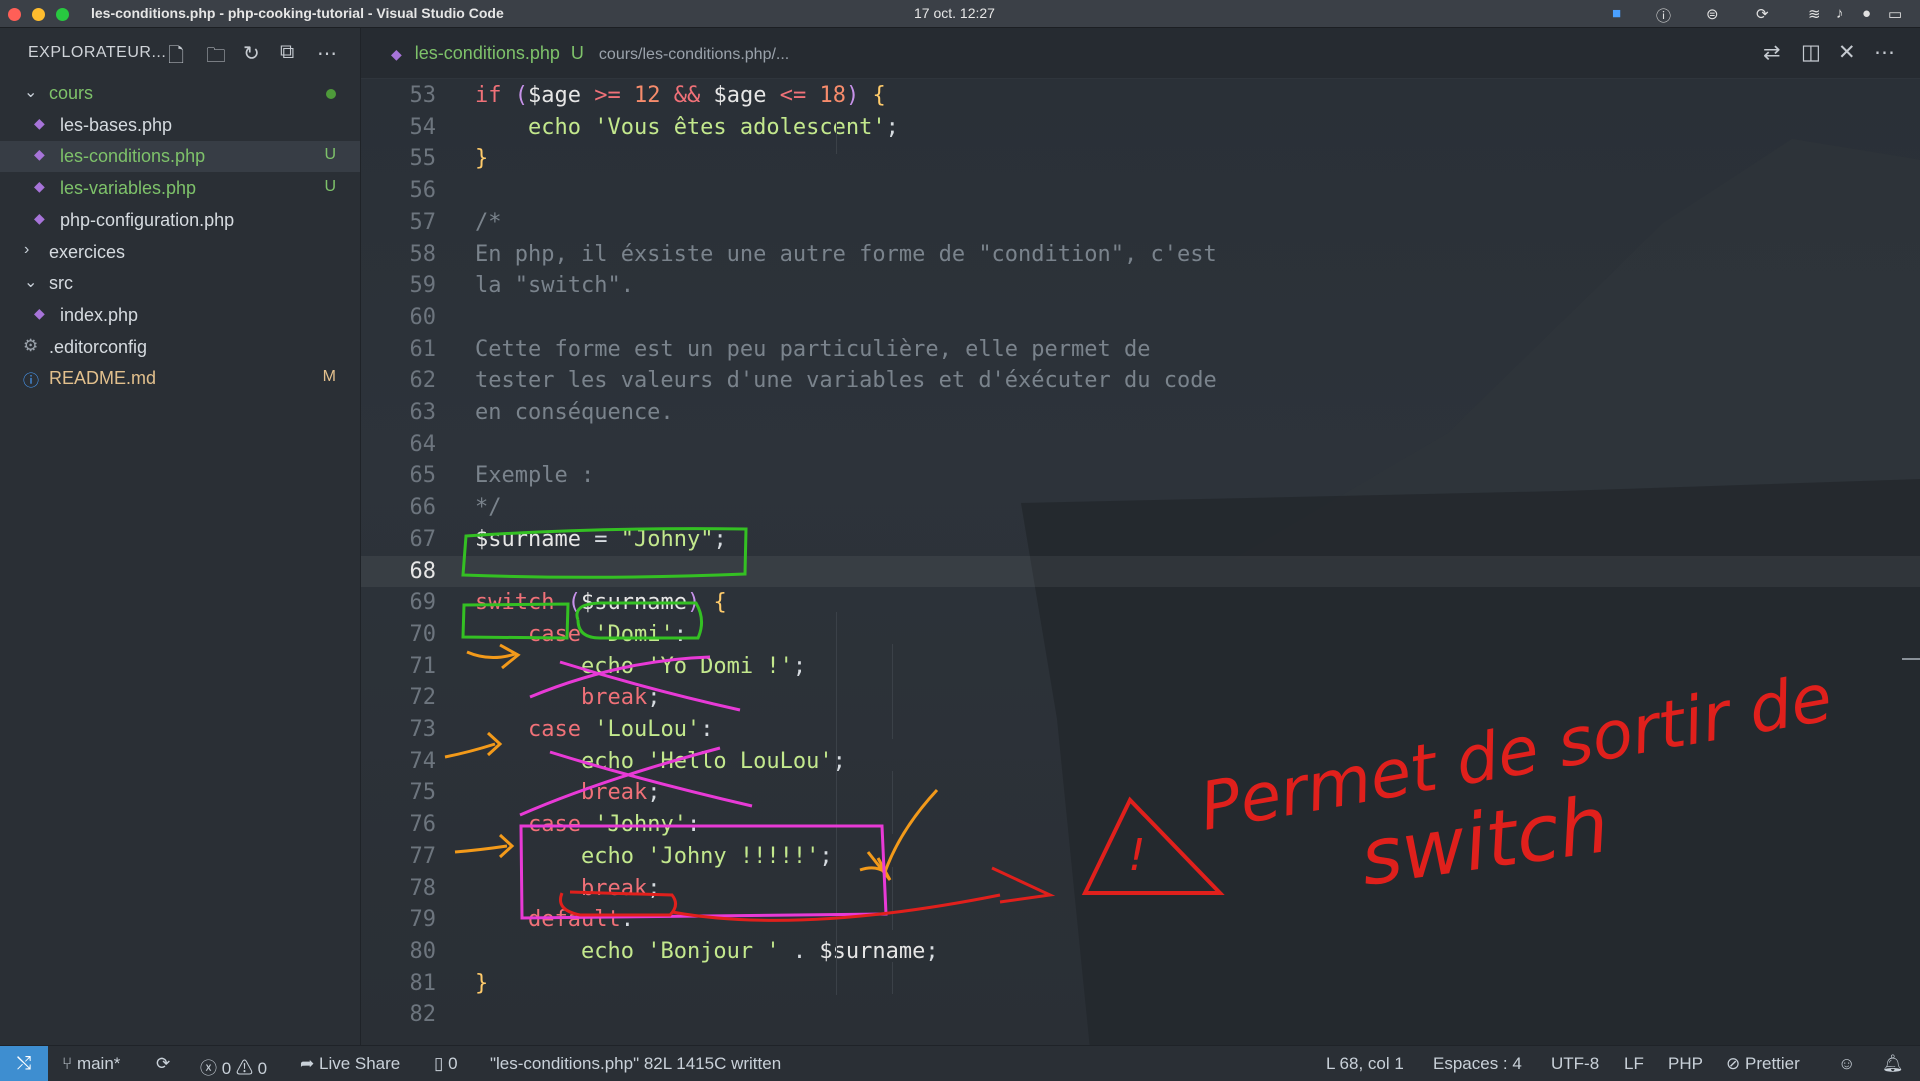 This screenshot has height=1081, width=1920. What do you see at coordinates (251, 53) in the screenshot?
I see `refresh-icon: ↻` at bounding box center [251, 53].